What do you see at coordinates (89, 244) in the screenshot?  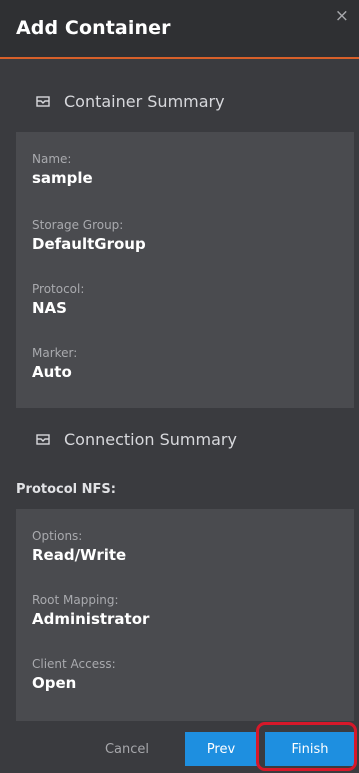 I see `field-value: DefaultGroup` at bounding box center [89, 244].